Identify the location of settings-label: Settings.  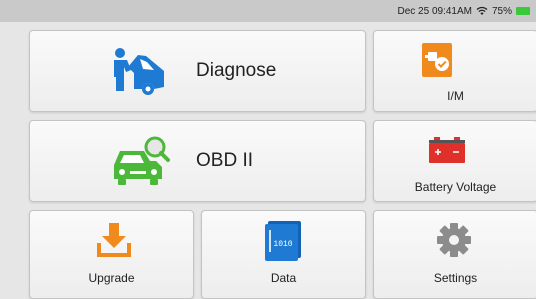
(455, 278).